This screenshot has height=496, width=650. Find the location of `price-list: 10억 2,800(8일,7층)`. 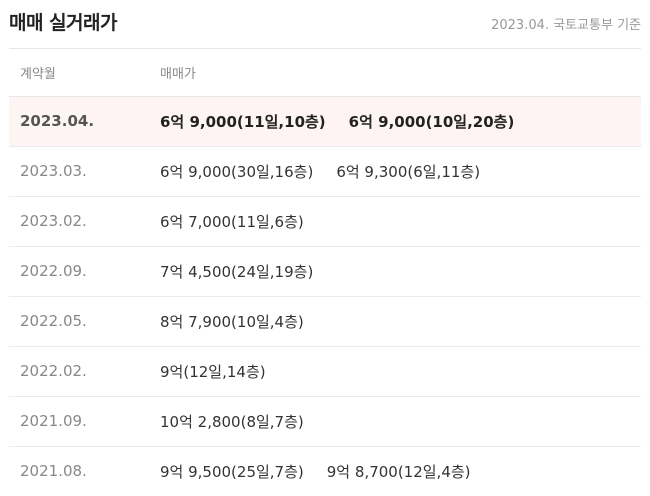

price-list: 10억 2,800(8일,7층) is located at coordinates (243, 421).